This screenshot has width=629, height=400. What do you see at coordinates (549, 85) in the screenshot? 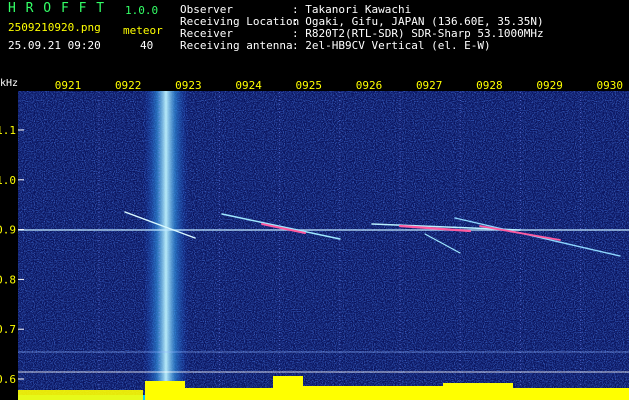
I see `time-tick-label: 0929` at bounding box center [549, 85].